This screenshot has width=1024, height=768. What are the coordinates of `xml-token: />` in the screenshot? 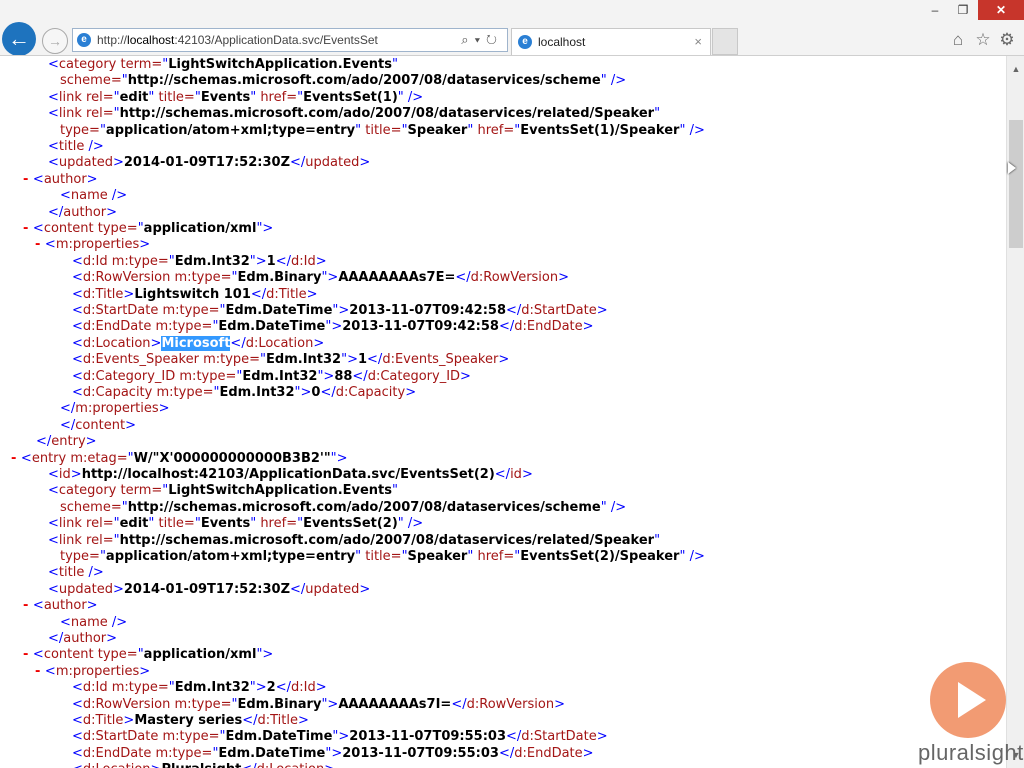 It's located at (117, 196).